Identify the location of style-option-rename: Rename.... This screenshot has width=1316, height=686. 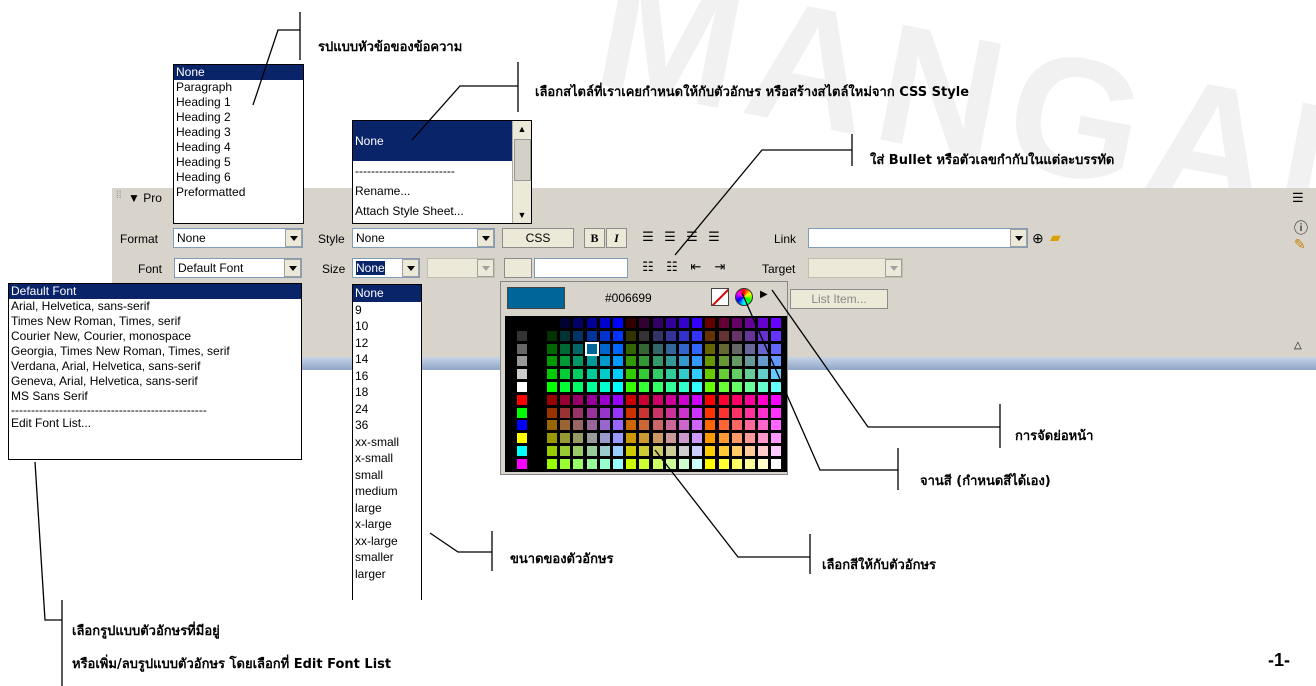
(442, 191).